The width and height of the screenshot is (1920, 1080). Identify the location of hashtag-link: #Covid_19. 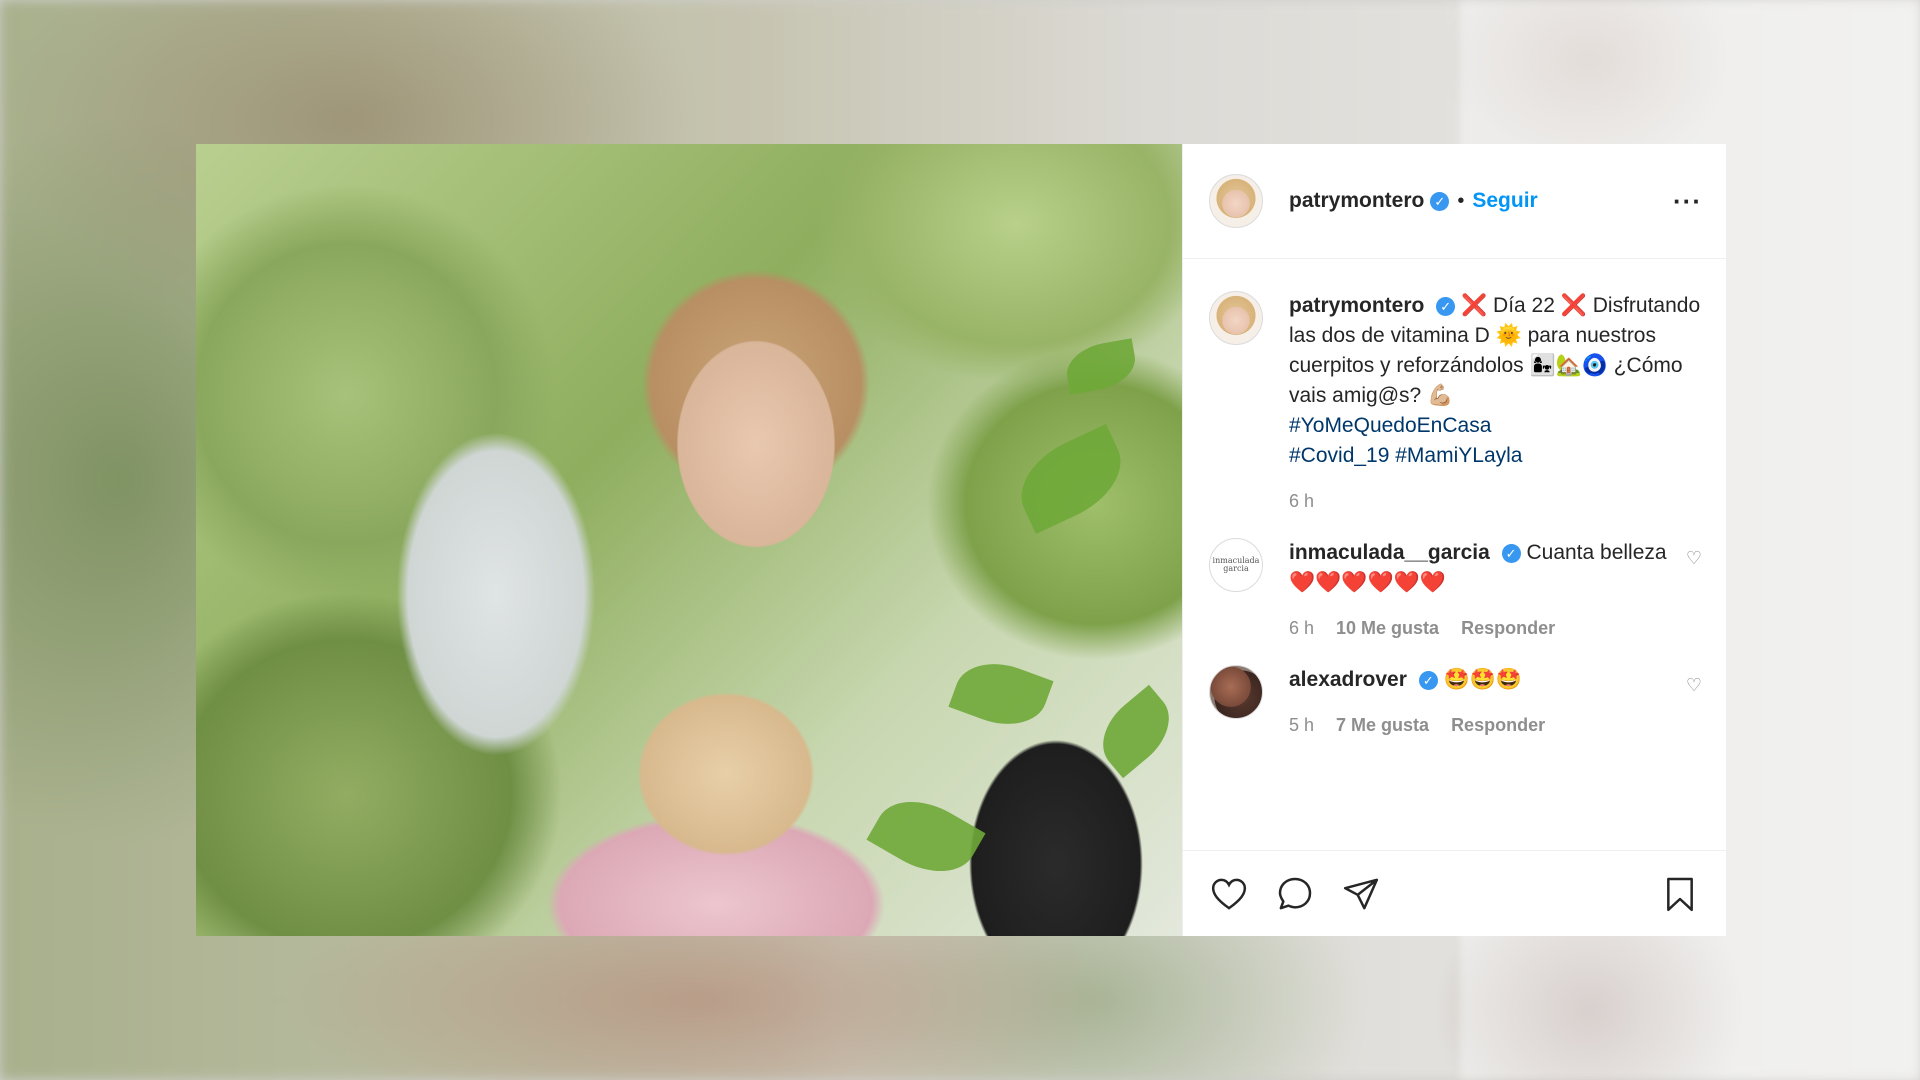
(1339, 455).